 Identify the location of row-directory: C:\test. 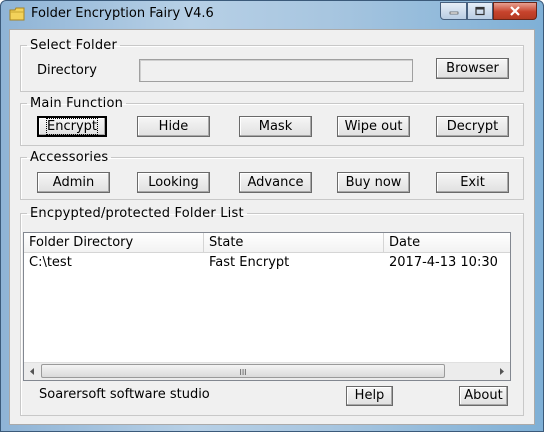
(50, 262).